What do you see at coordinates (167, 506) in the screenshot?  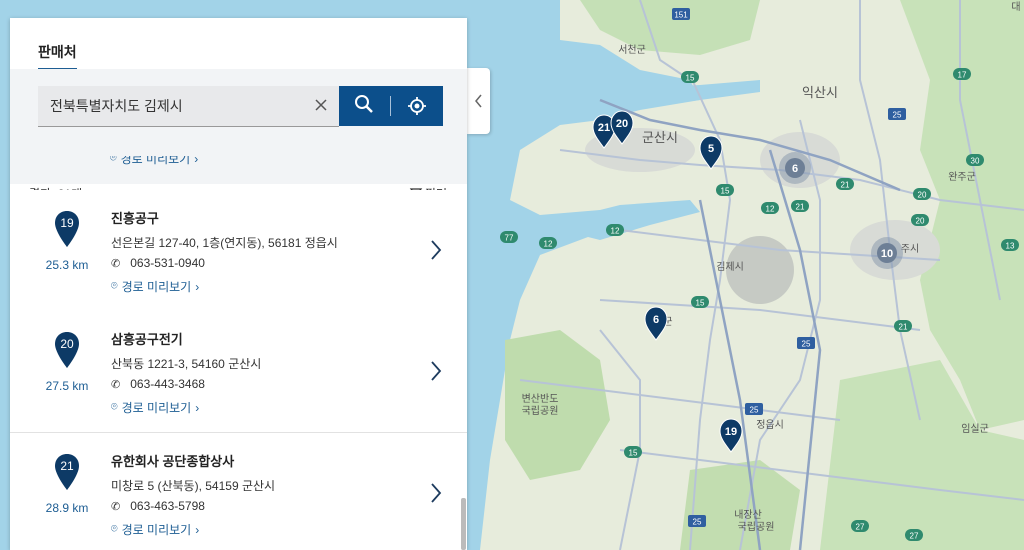 I see `phone-number: 063-463-5798` at bounding box center [167, 506].